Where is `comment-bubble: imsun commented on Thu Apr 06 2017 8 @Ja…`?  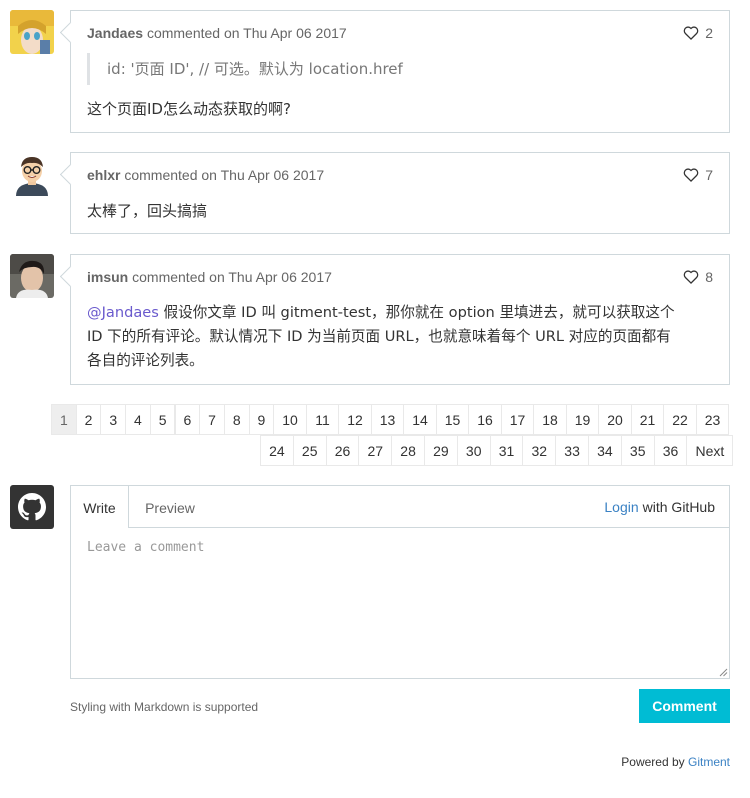 comment-bubble: imsun commented on Thu Apr 06 2017 8 @Ja… is located at coordinates (400, 319).